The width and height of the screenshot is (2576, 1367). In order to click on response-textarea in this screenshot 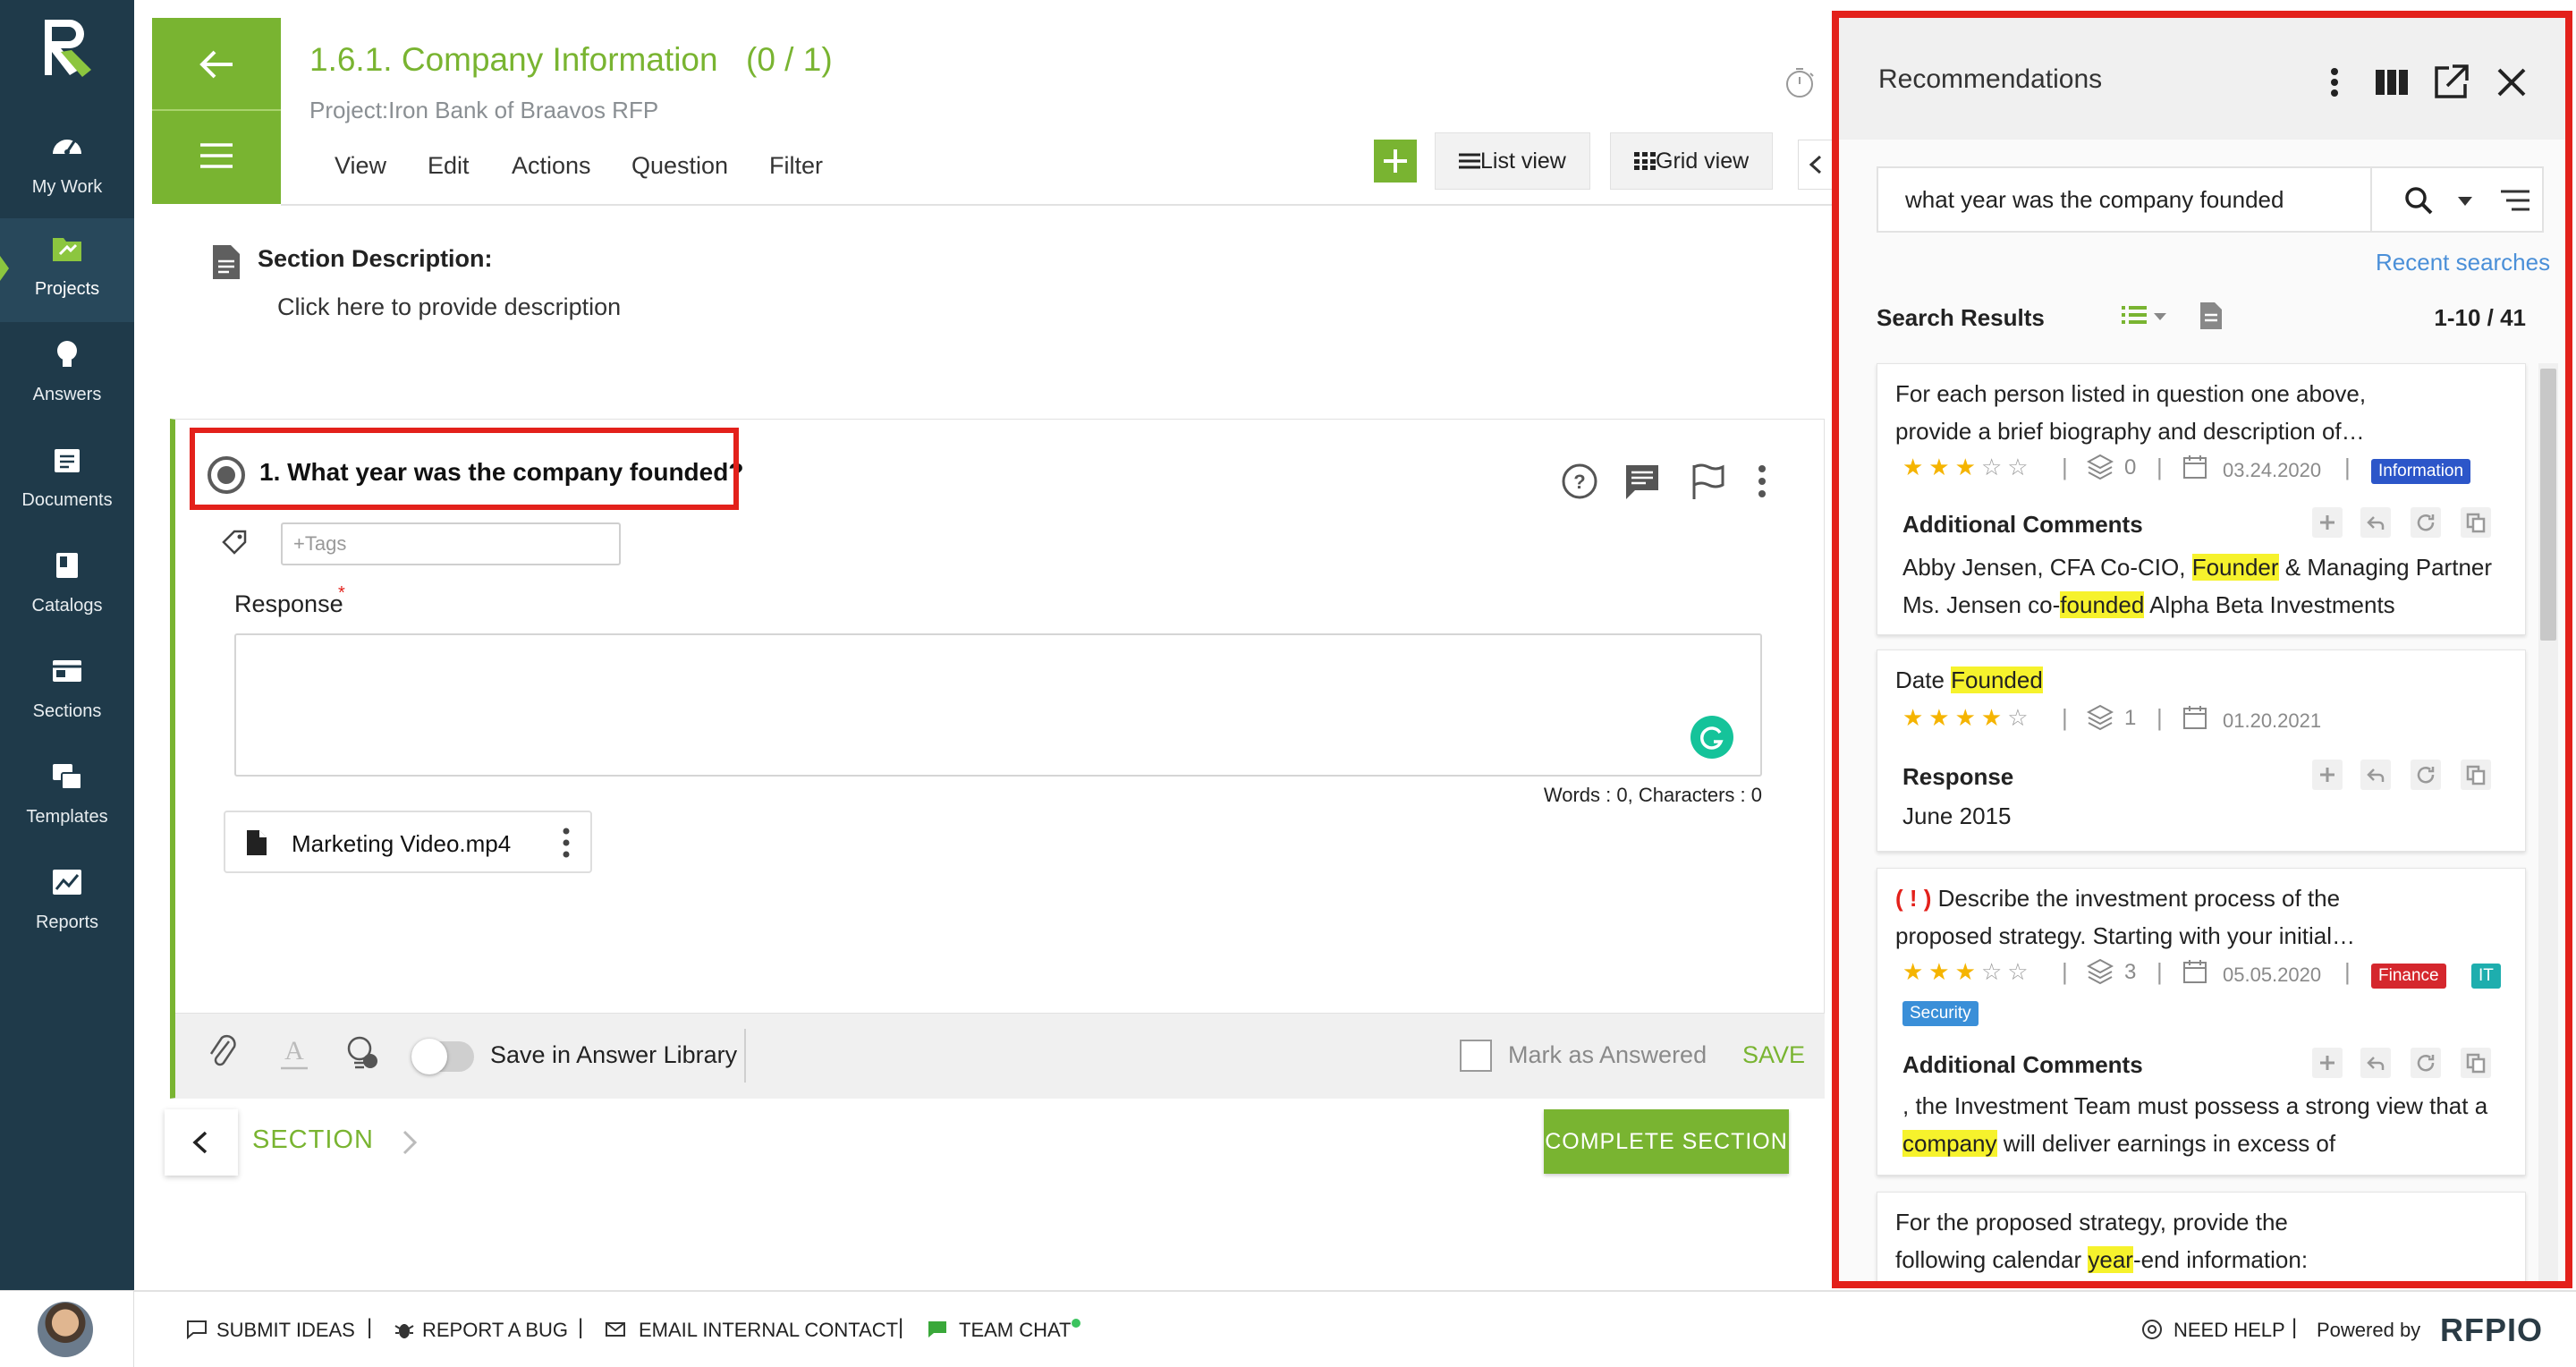, I will do `click(998, 705)`.